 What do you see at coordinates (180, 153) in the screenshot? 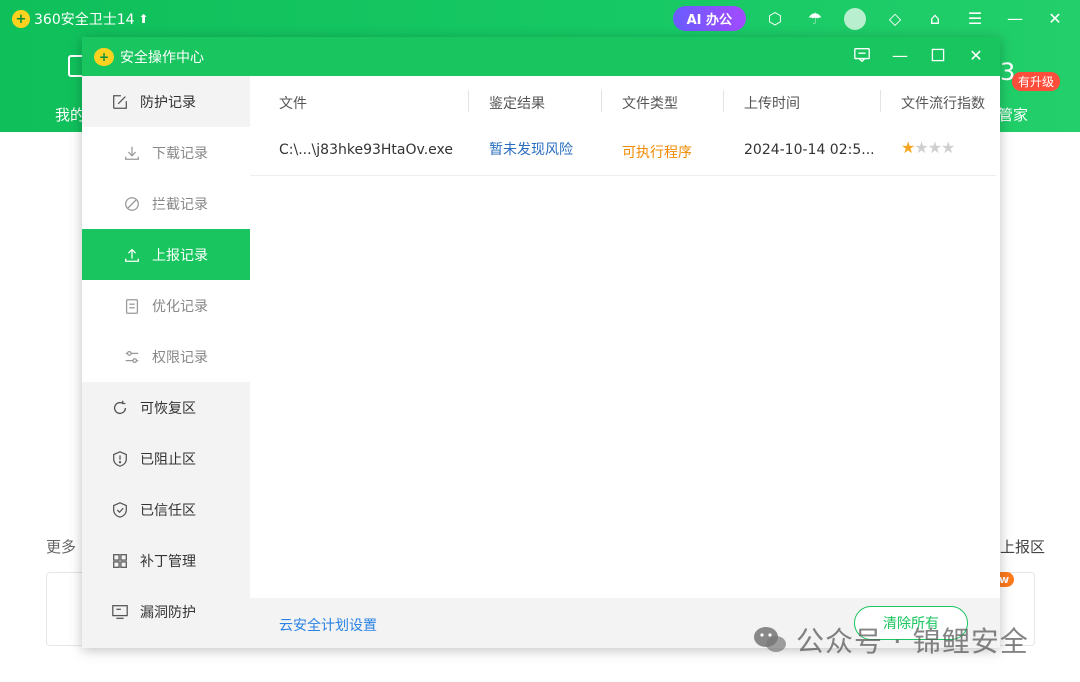
I see `sidebar-item-label: 下载记录` at bounding box center [180, 153].